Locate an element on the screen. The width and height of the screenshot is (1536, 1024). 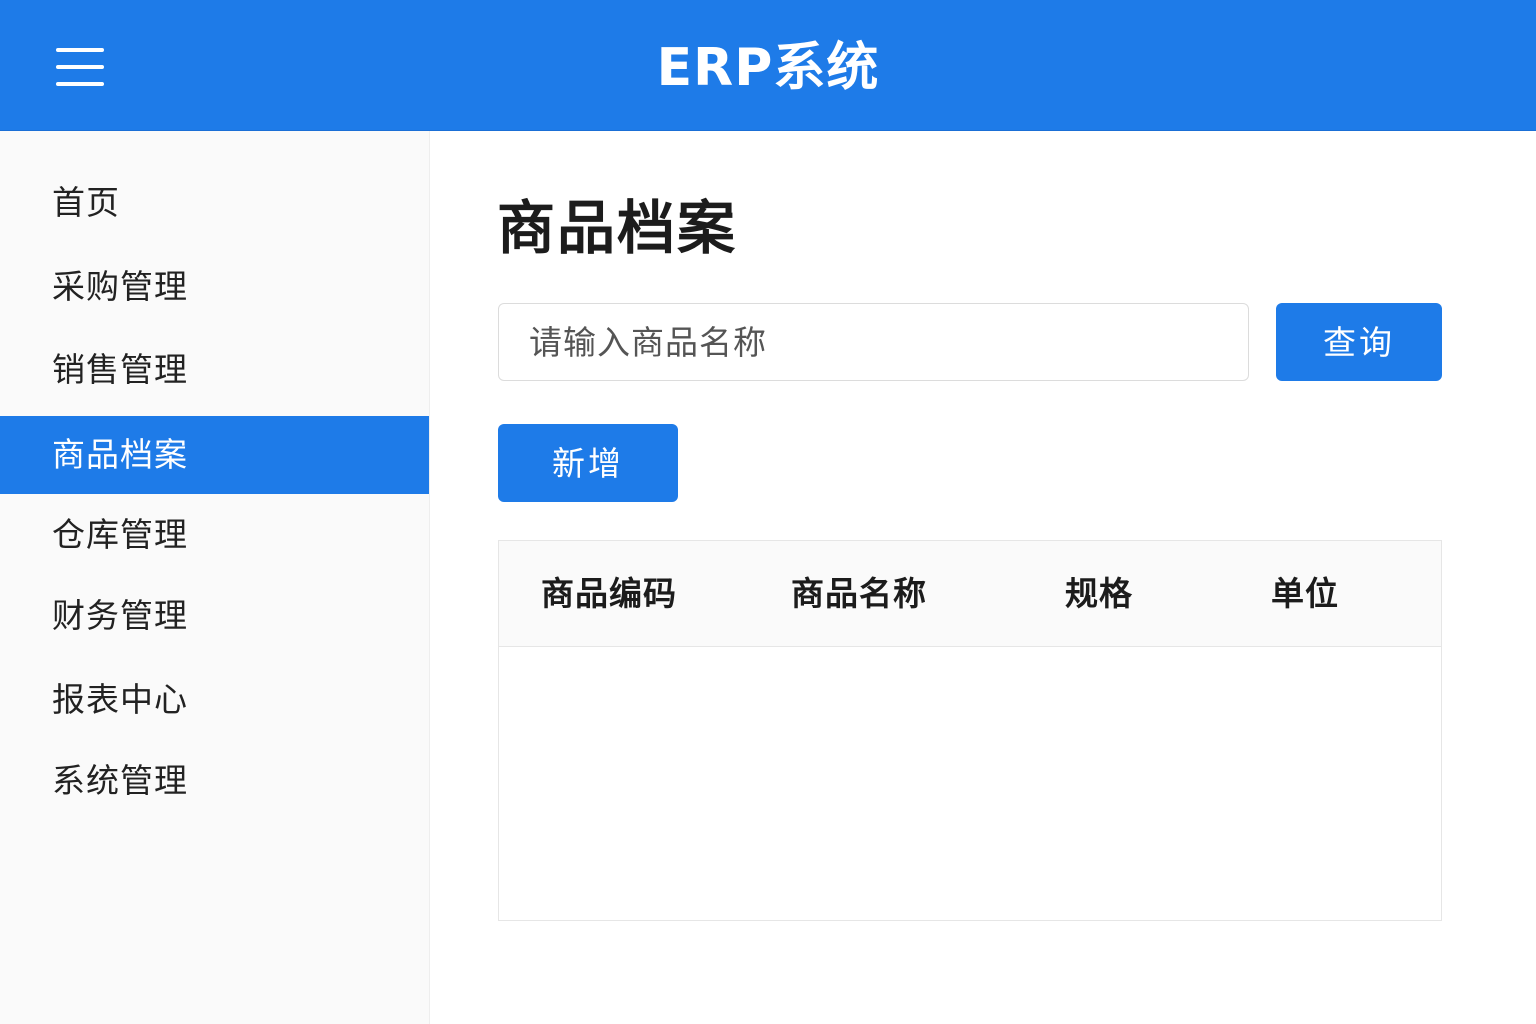
column-header-product-code: 商品编码 is located at coordinates (609, 593).